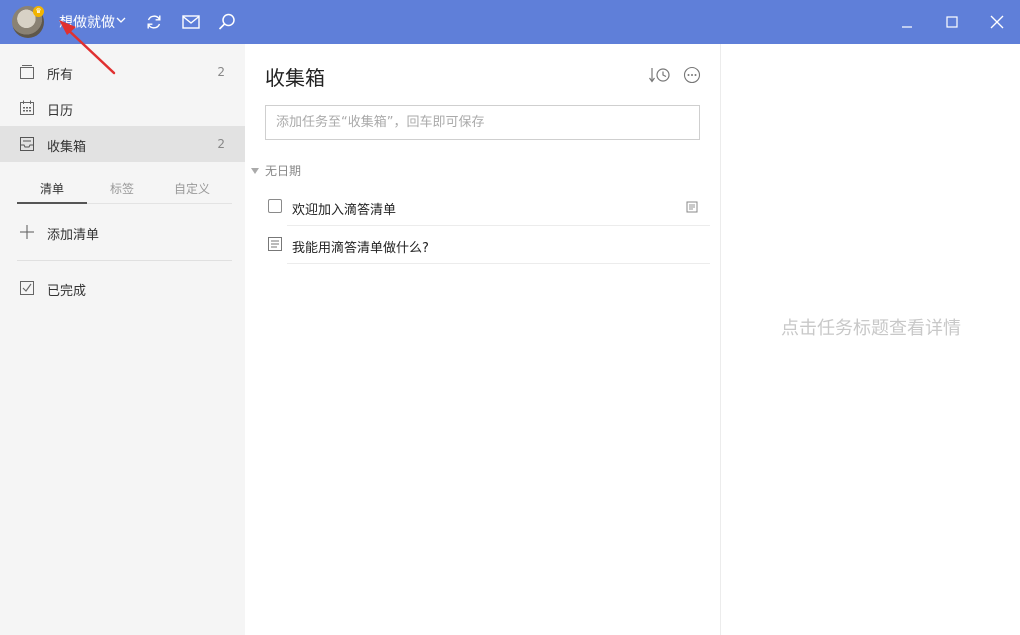 This screenshot has width=1020, height=635. Describe the element at coordinates (487, 245) in the screenshot. I see `task-item: 我能用滴答清单做什么?` at that location.